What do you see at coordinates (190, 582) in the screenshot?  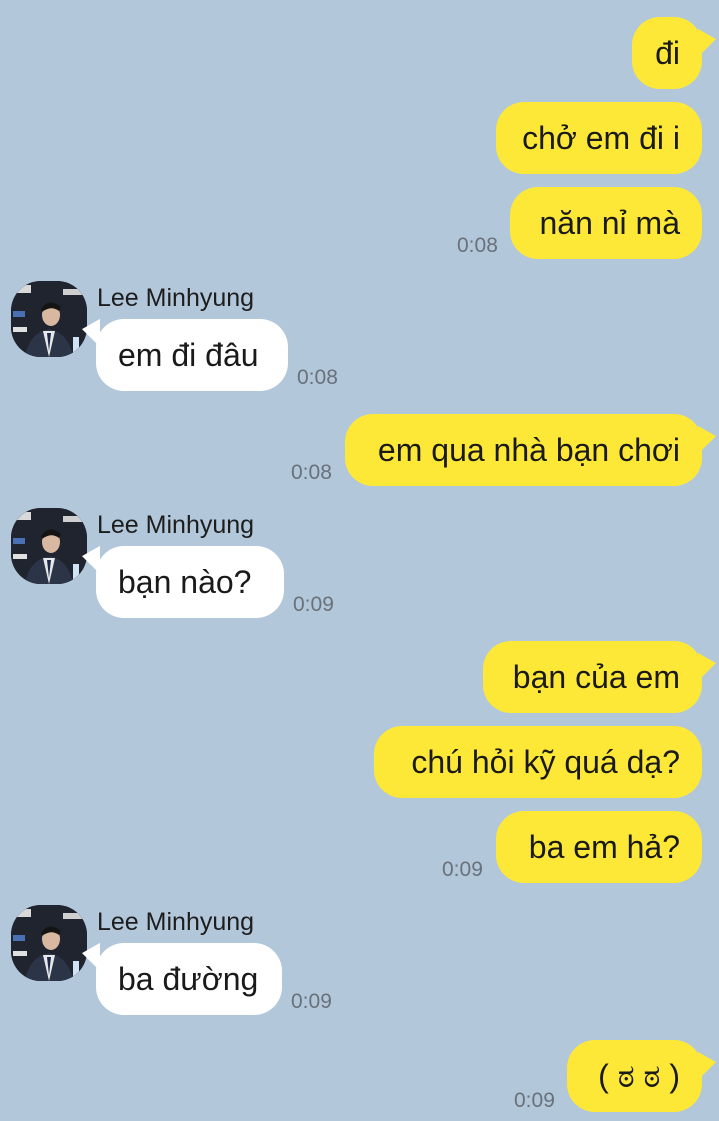 I see `incoming-message: bạn nào?` at bounding box center [190, 582].